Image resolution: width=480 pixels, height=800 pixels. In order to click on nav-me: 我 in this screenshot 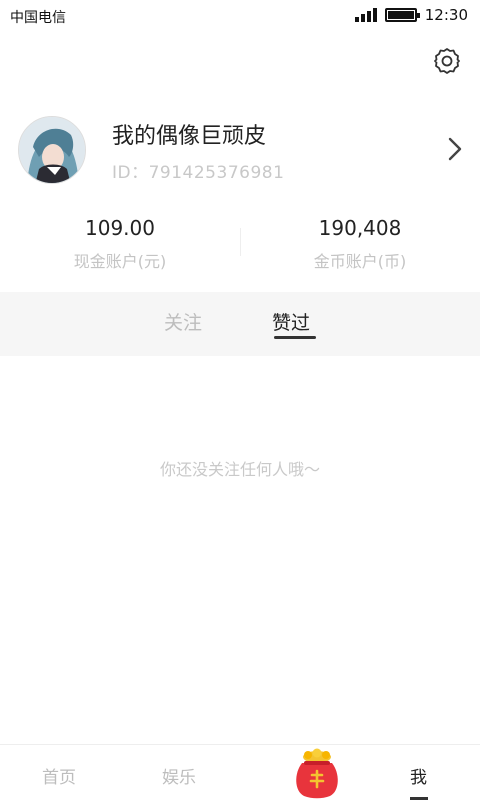, I will do `click(418, 775)`.